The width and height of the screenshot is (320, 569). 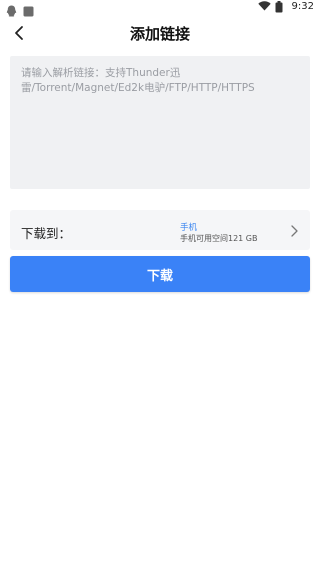 I want to click on status-bar: 9:32, so click(x=160, y=8).